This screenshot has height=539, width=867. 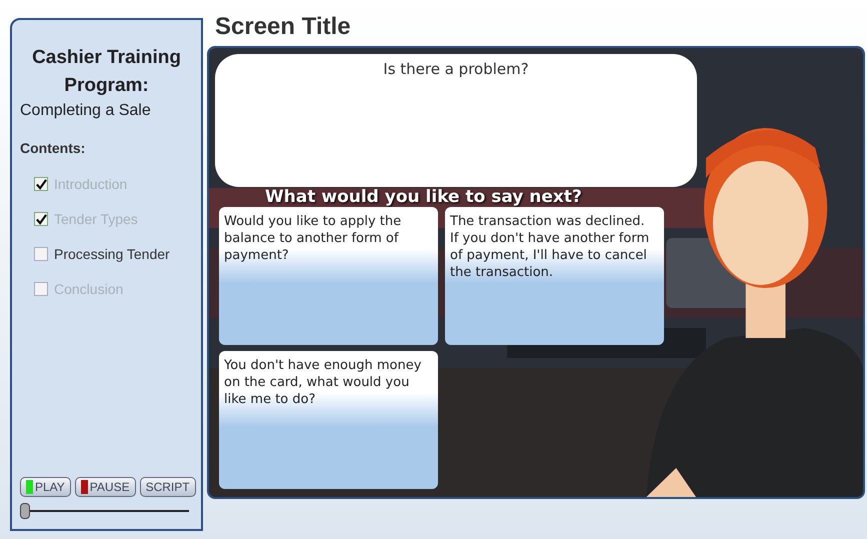 What do you see at coordinates (86, 111) in the screenshot?
I see `course-subtitle: Completing a Sale` at bounding box center [86, 111].